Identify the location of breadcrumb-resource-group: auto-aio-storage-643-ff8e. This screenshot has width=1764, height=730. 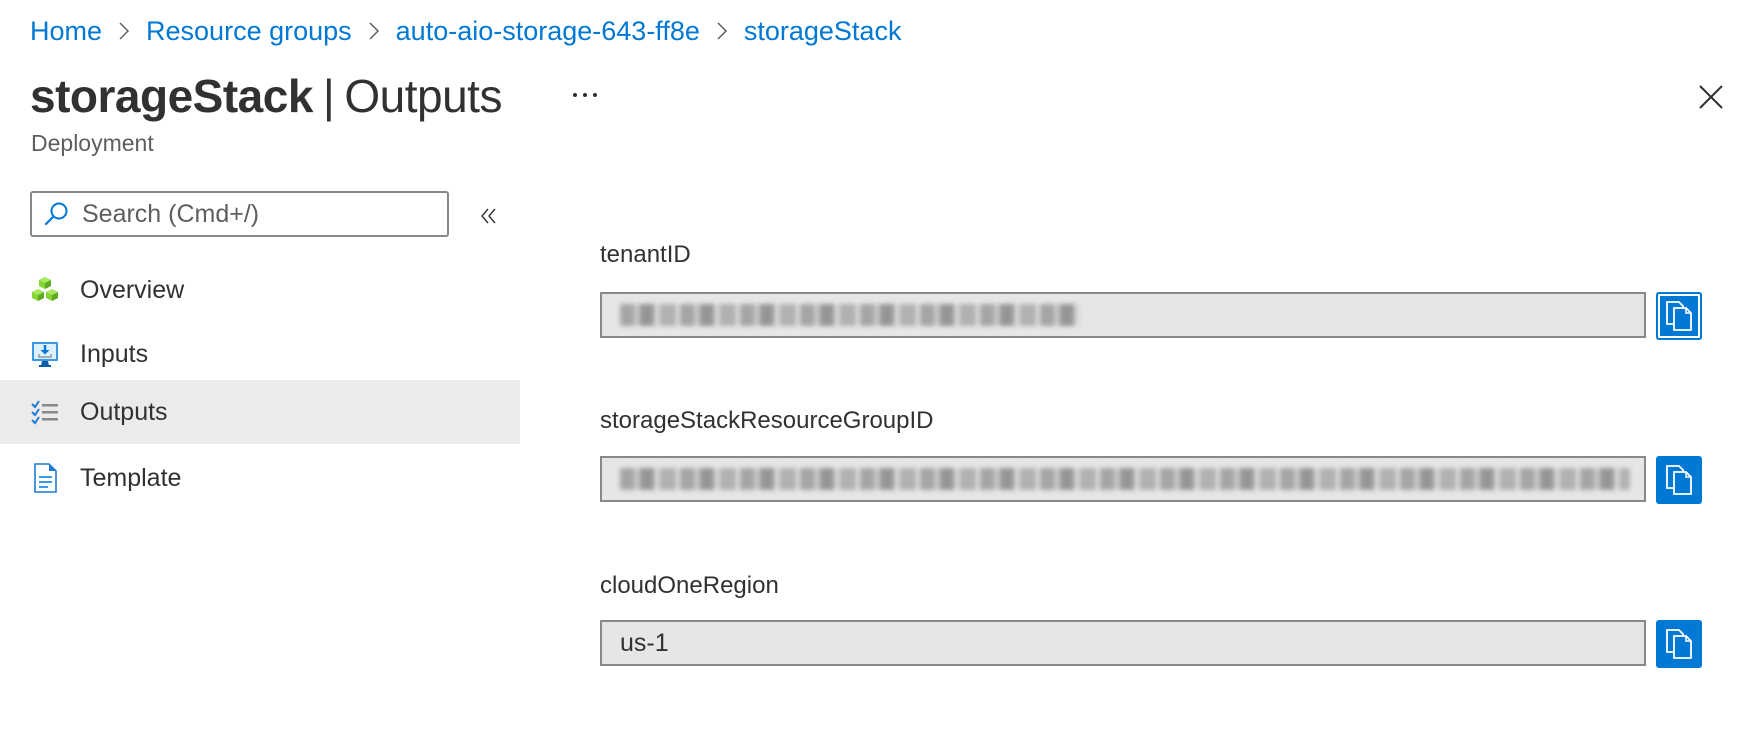
(548, 31).